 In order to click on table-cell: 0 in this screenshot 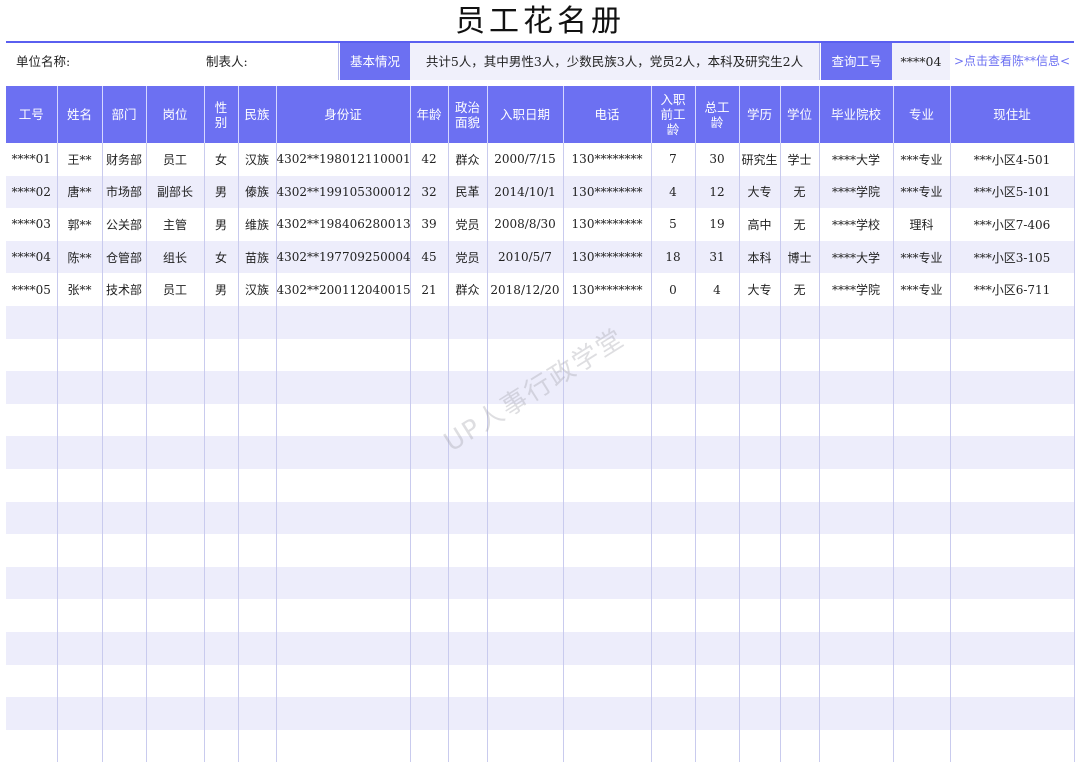, I will do `click(673, 289)`.